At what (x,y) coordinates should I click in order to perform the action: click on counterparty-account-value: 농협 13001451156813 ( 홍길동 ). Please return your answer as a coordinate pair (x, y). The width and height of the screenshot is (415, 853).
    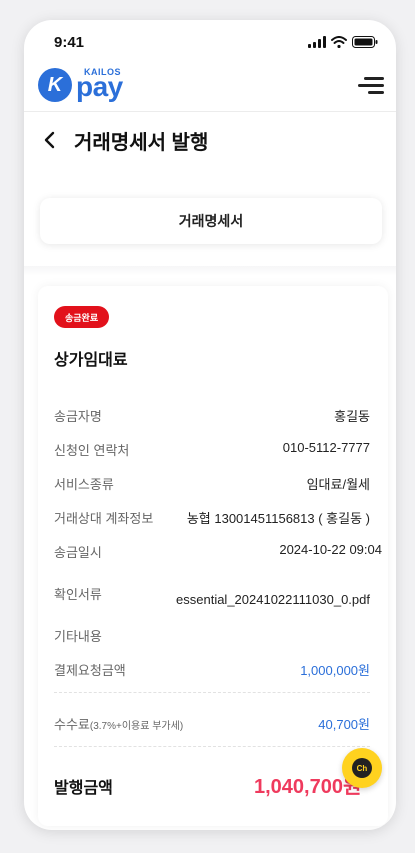
    Looking at the image, I should click on (278, 518).